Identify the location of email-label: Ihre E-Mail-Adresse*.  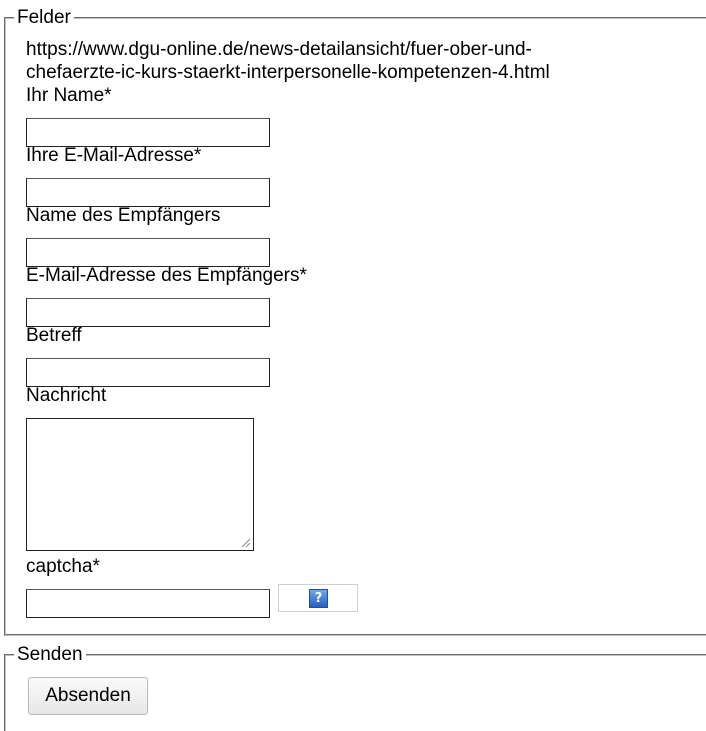
(114, 155).